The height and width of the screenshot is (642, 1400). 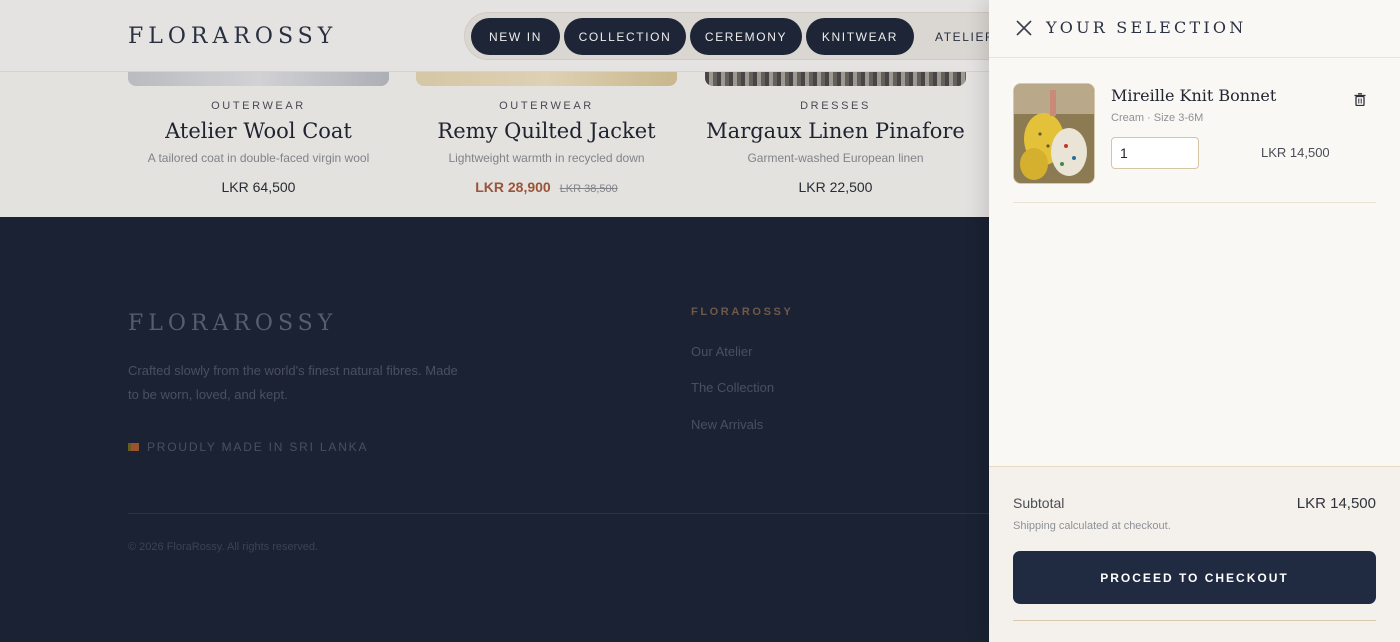 What do you see at coordinates (1360, 99) in the screenshot?
I see `trash-icon` at bounding box center [1360, 99].